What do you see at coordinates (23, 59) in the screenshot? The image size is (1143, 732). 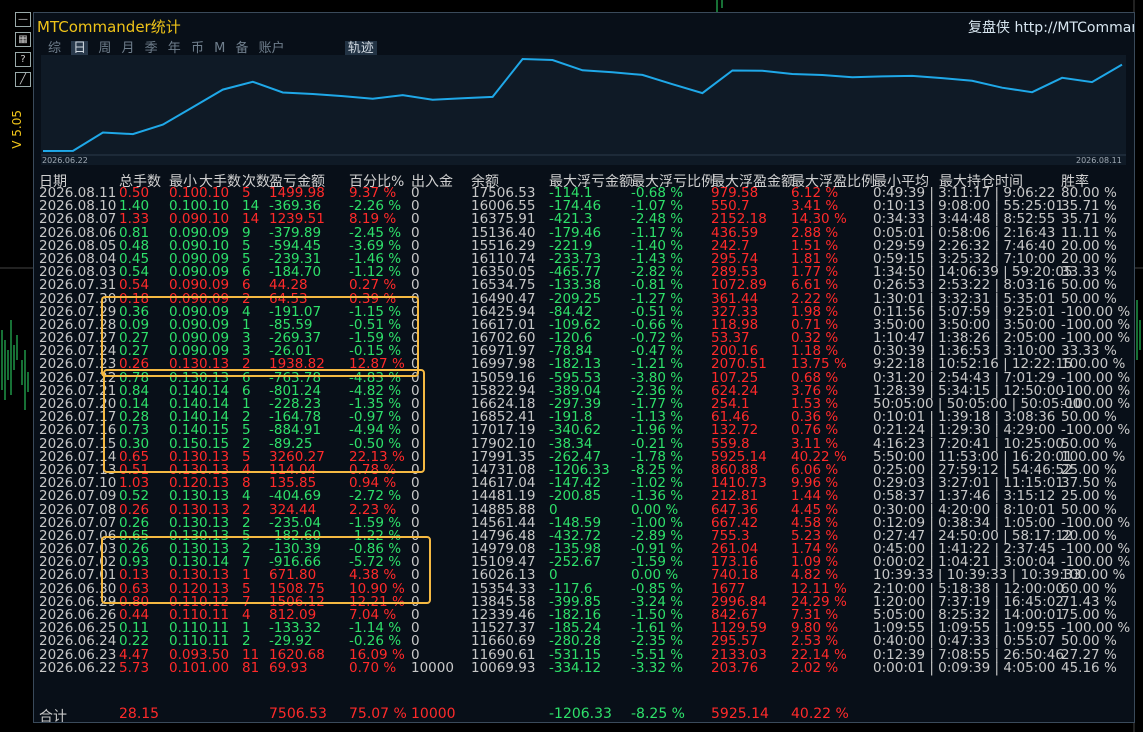 I see `help-icon: ?` at bounding box center [23, 59].